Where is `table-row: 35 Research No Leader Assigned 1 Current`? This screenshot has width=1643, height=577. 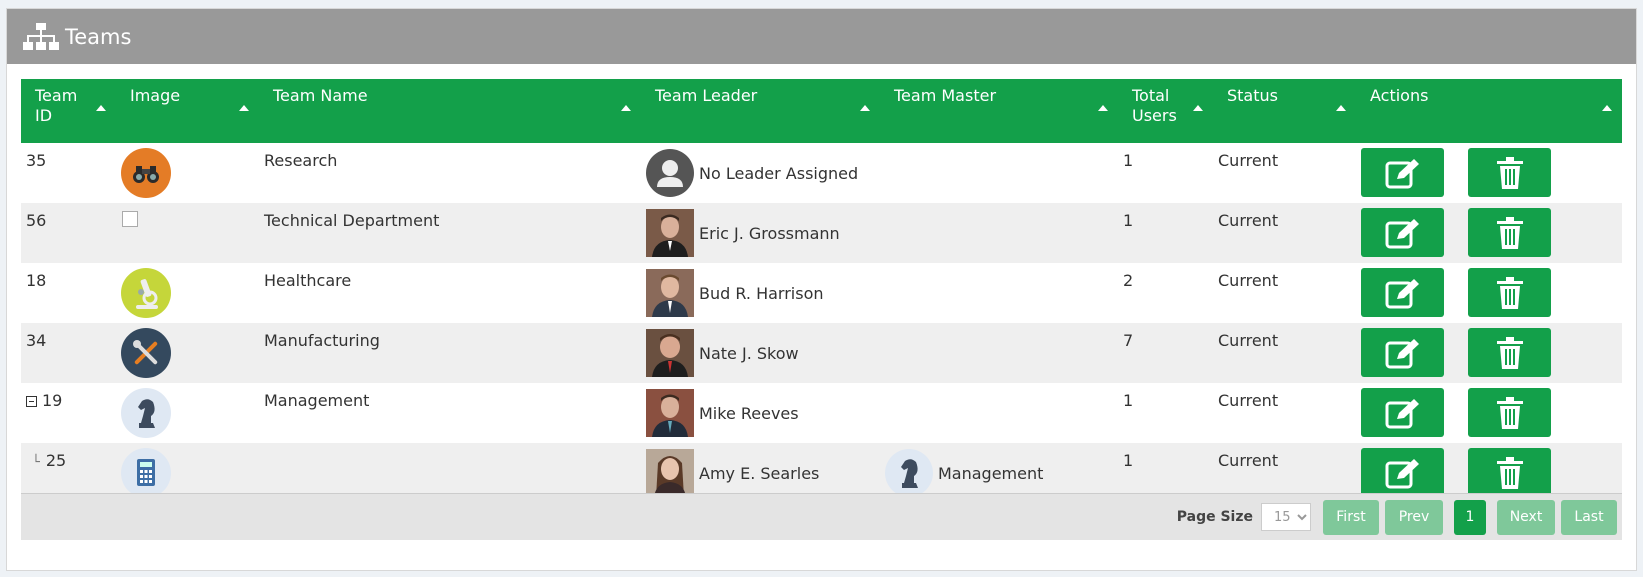 table-row: 35 Research No Leader Assigned 1 Current is located at coordinates (821, 173).